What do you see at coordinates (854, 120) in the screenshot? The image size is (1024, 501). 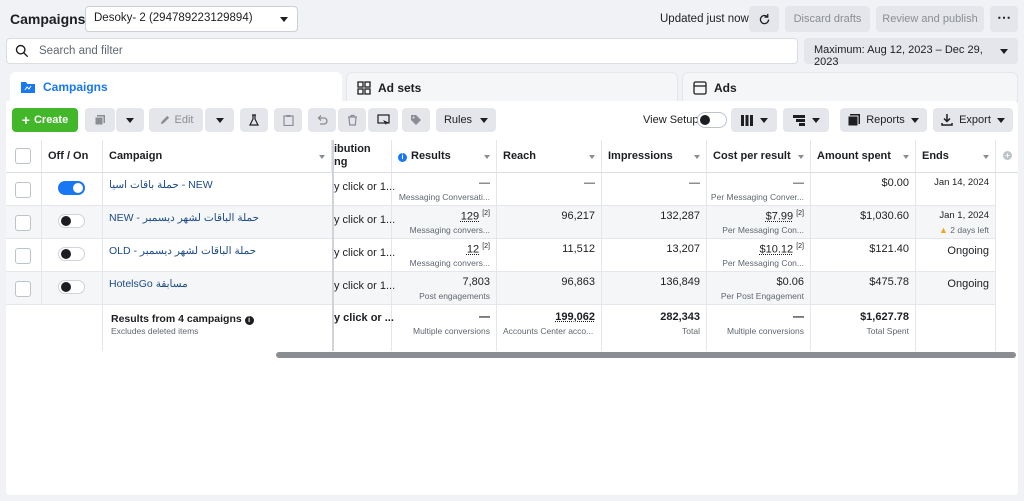 I see `reports-icon` at bounding box center [854, 120].